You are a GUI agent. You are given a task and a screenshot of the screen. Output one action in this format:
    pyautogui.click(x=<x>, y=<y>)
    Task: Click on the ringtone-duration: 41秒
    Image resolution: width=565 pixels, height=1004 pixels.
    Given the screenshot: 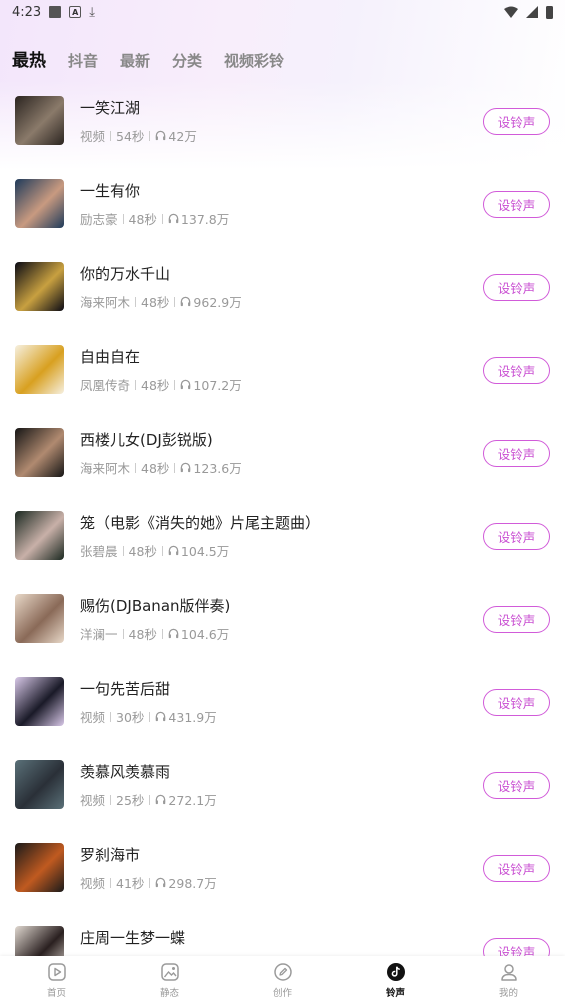 What is the action you would take?
    pyautogui.click(x=130, y=883)
    